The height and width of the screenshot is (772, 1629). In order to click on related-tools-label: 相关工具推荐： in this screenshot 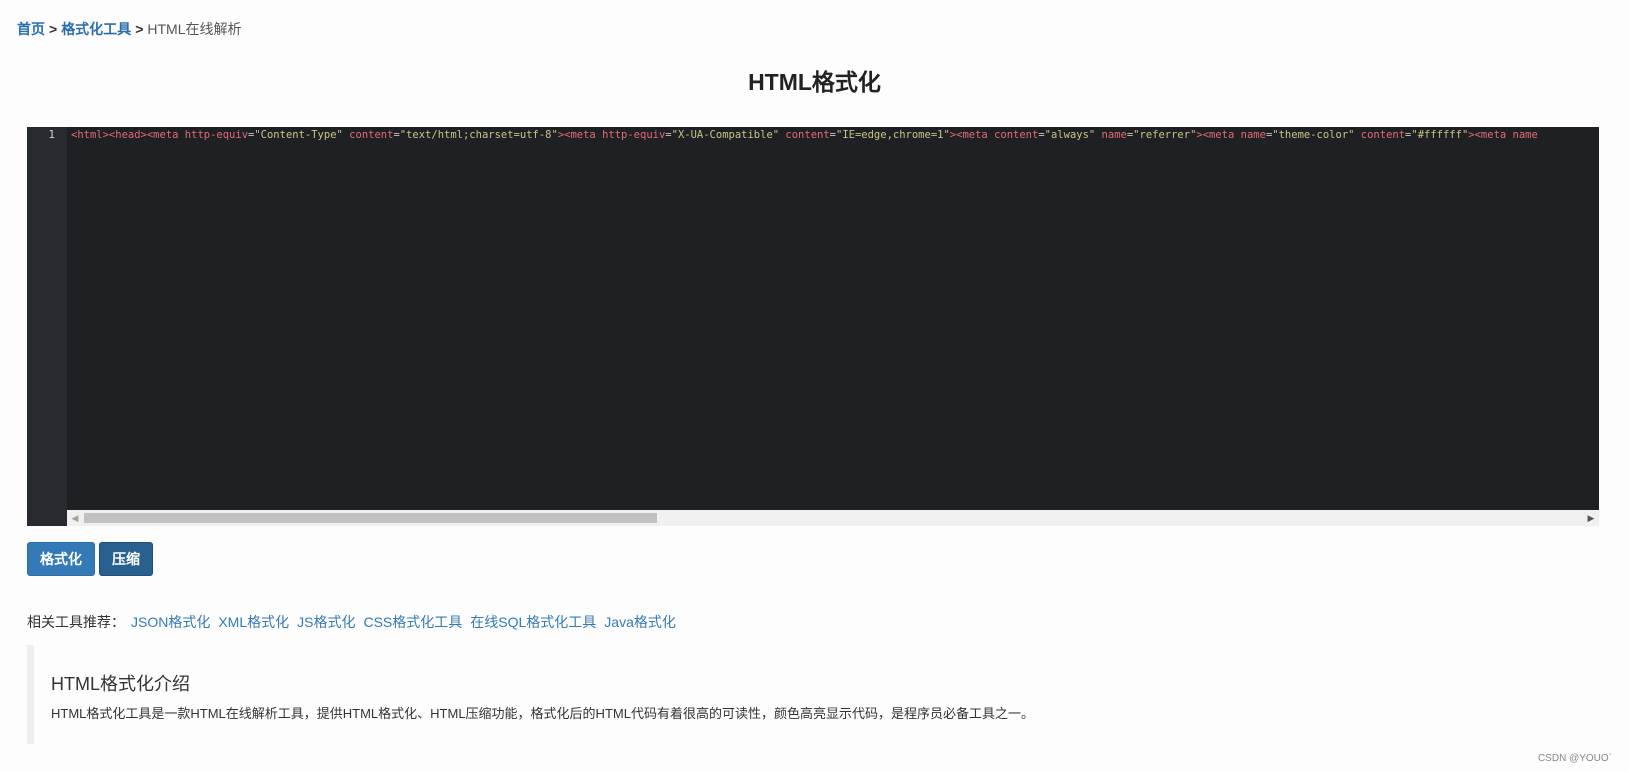, I will do `click(76, 622)`.